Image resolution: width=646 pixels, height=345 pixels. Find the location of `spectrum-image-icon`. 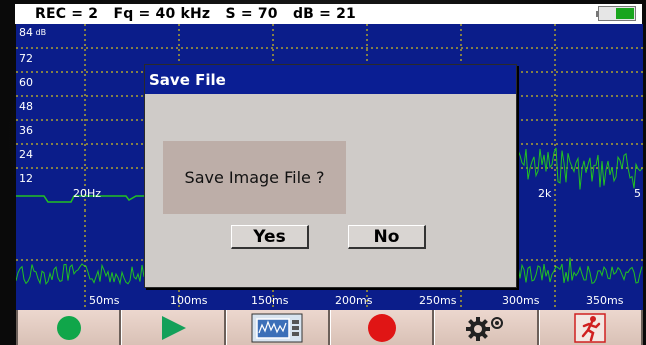

spectrum-image-icon is located at coordinates (277, 327).